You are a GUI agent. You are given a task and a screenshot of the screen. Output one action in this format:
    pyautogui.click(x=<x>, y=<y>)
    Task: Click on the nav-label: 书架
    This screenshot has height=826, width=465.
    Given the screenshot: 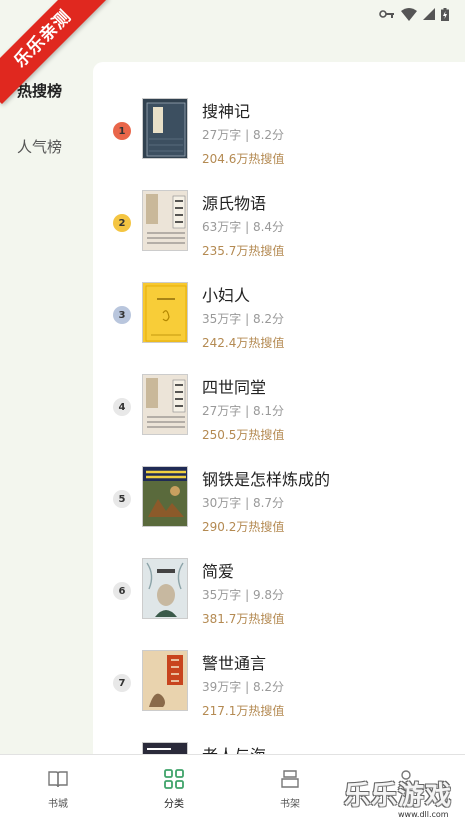 What is the action you would take?
    pyautogui.click(x=290, y=804)
    